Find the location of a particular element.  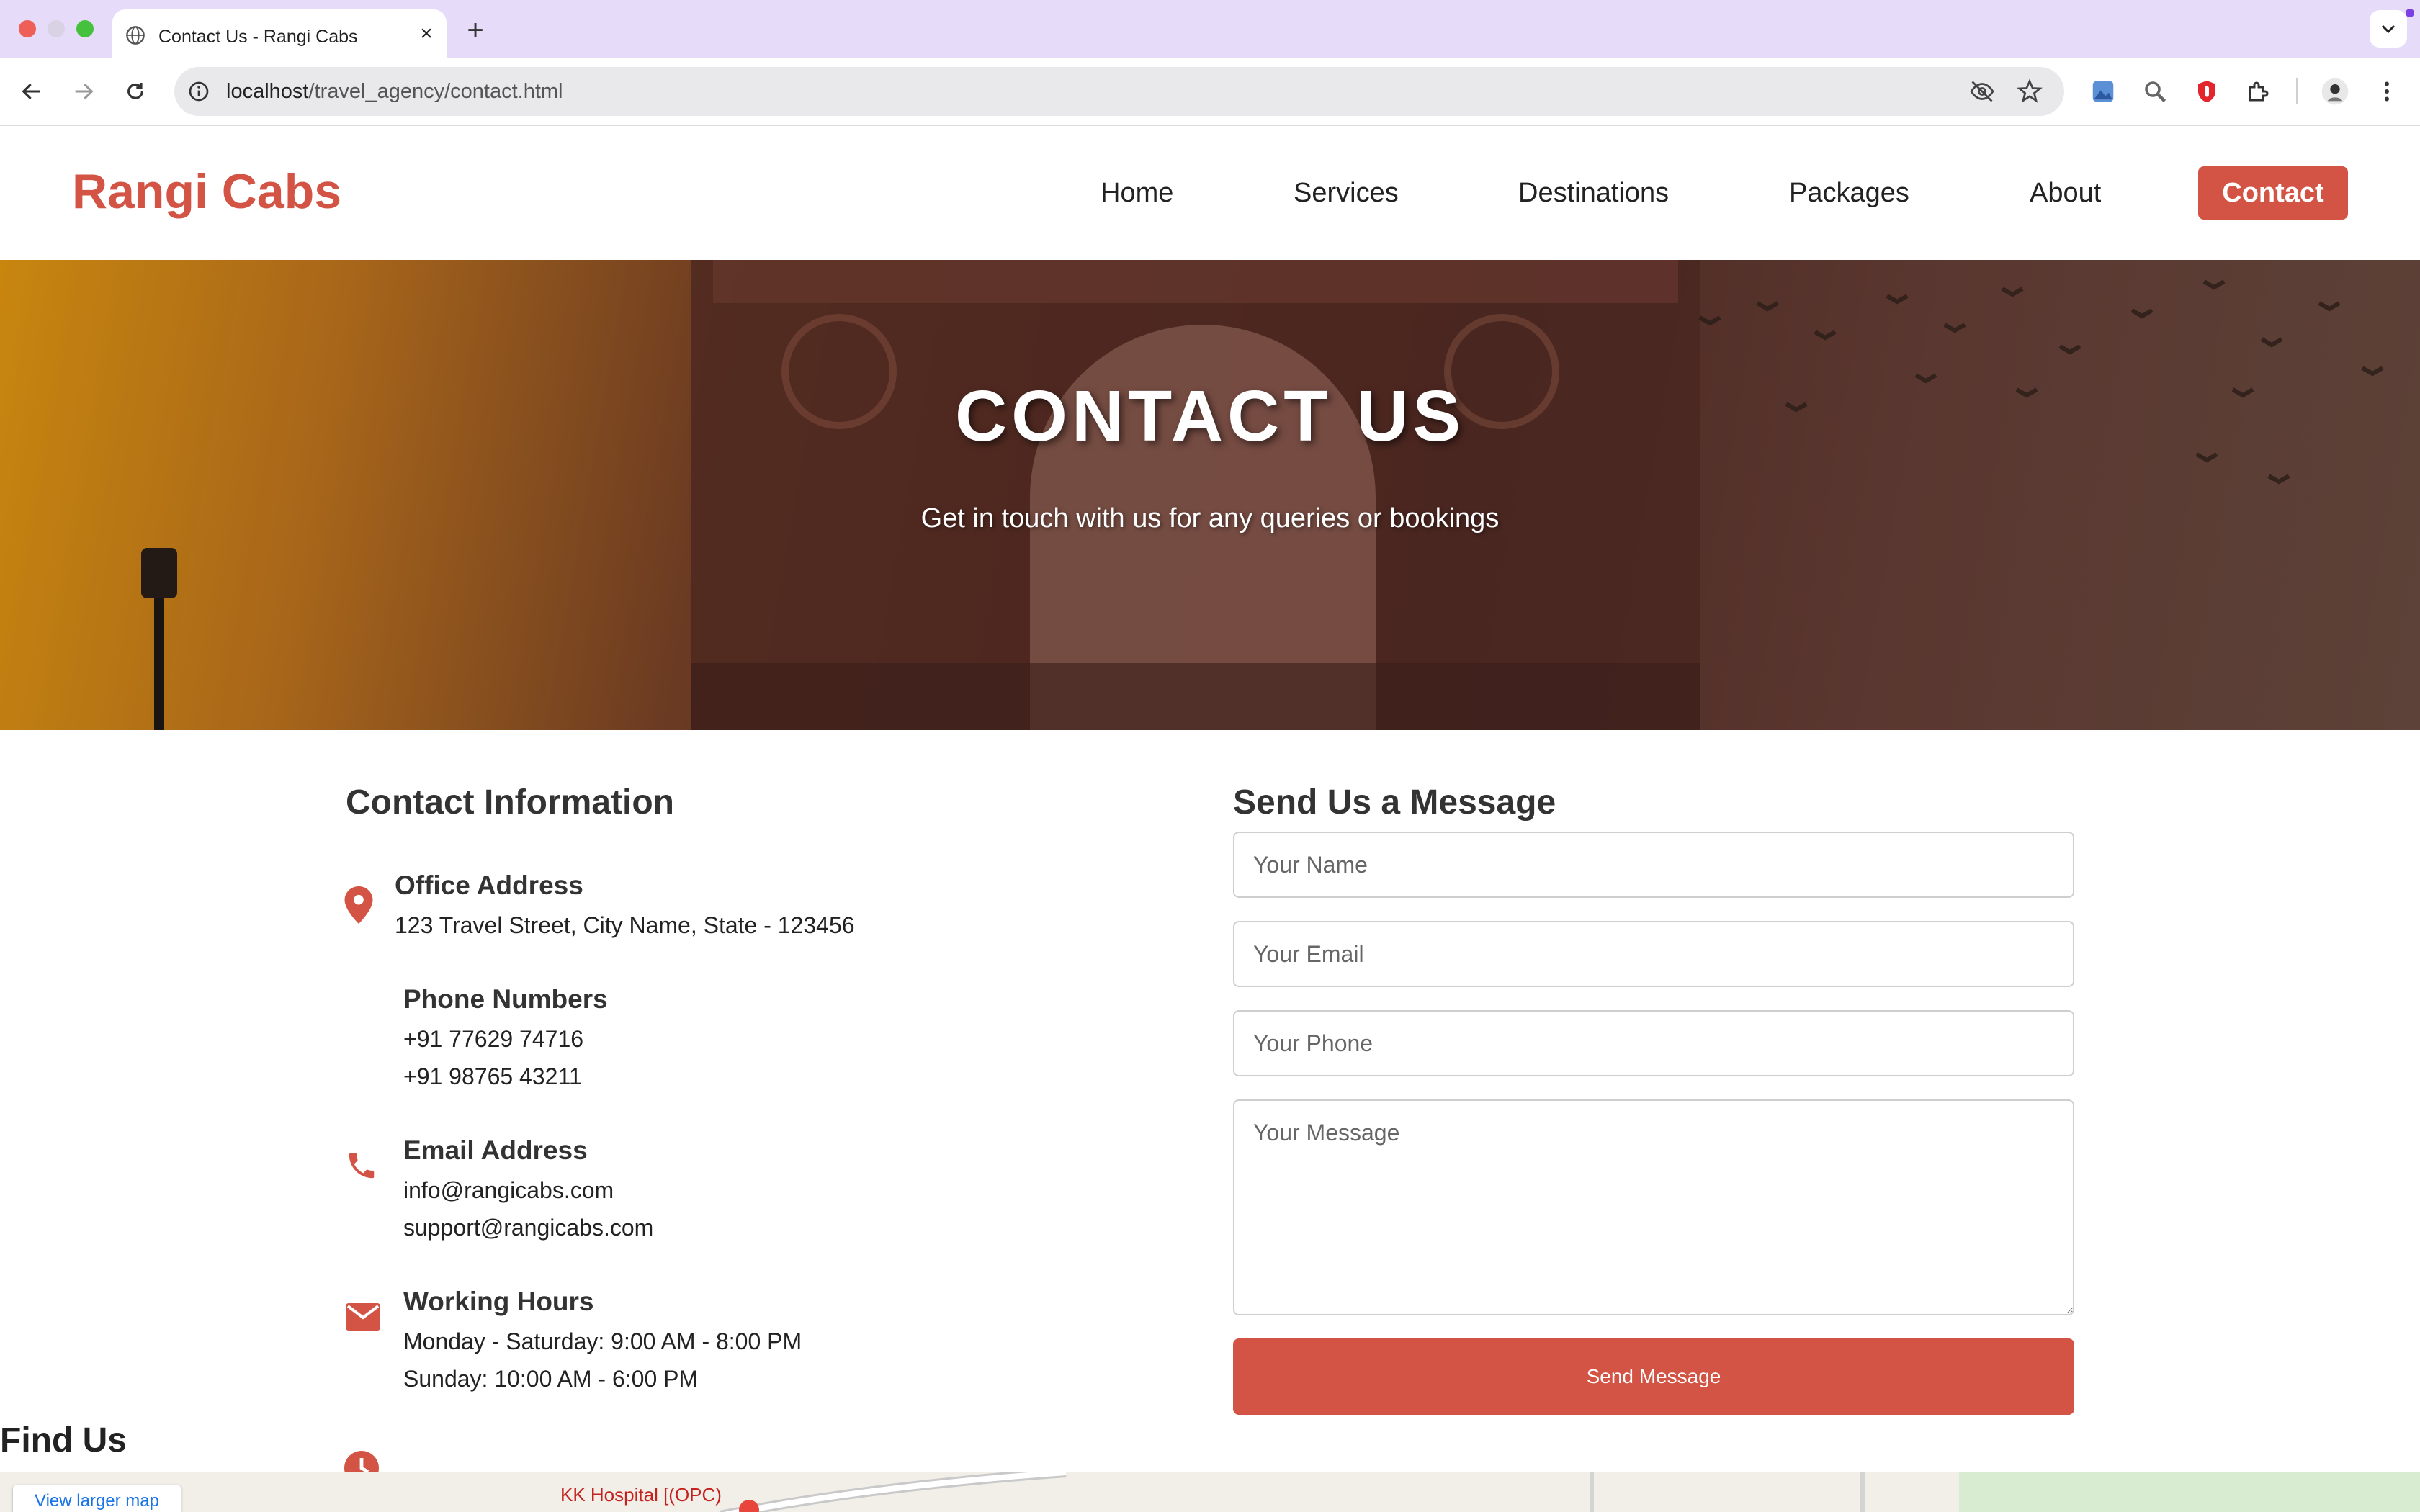

name-field is located at coordinates (1653, 865).